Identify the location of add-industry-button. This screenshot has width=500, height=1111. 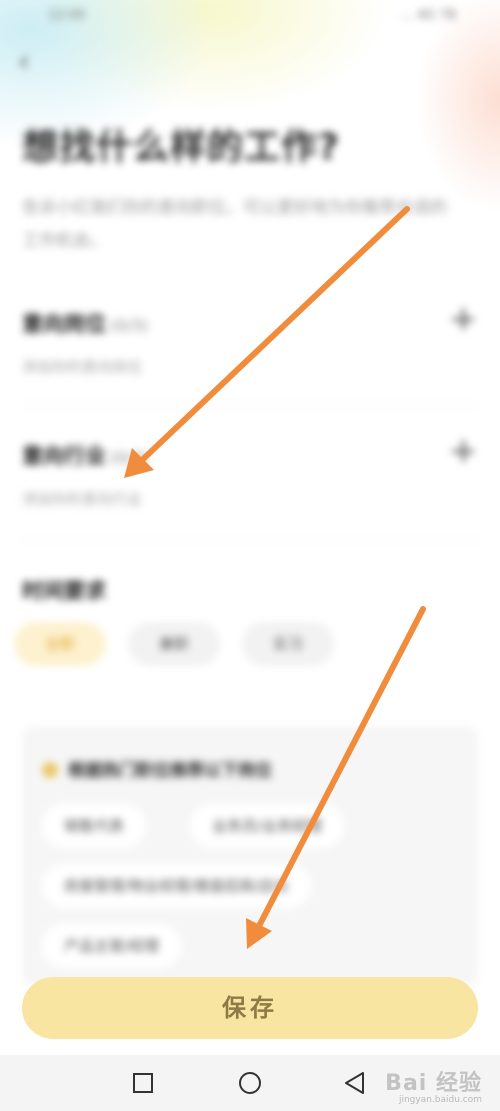
(463, 451).